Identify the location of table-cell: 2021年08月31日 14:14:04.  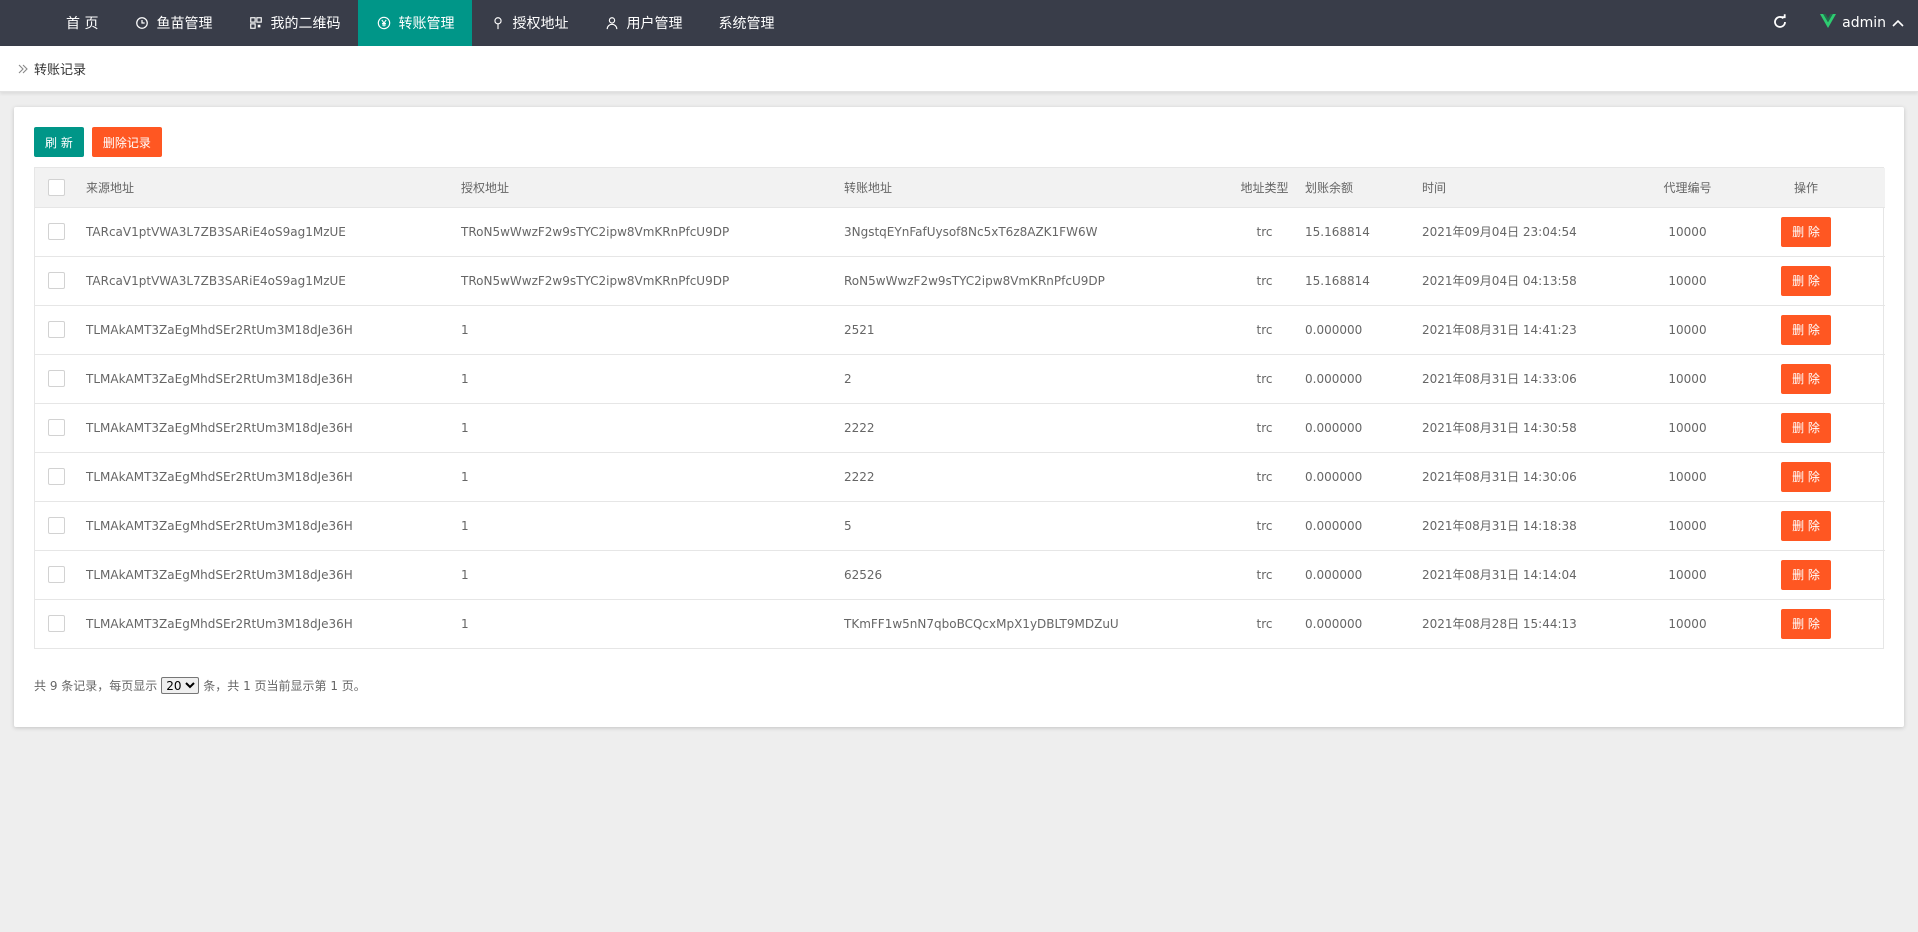
(1499, 575).